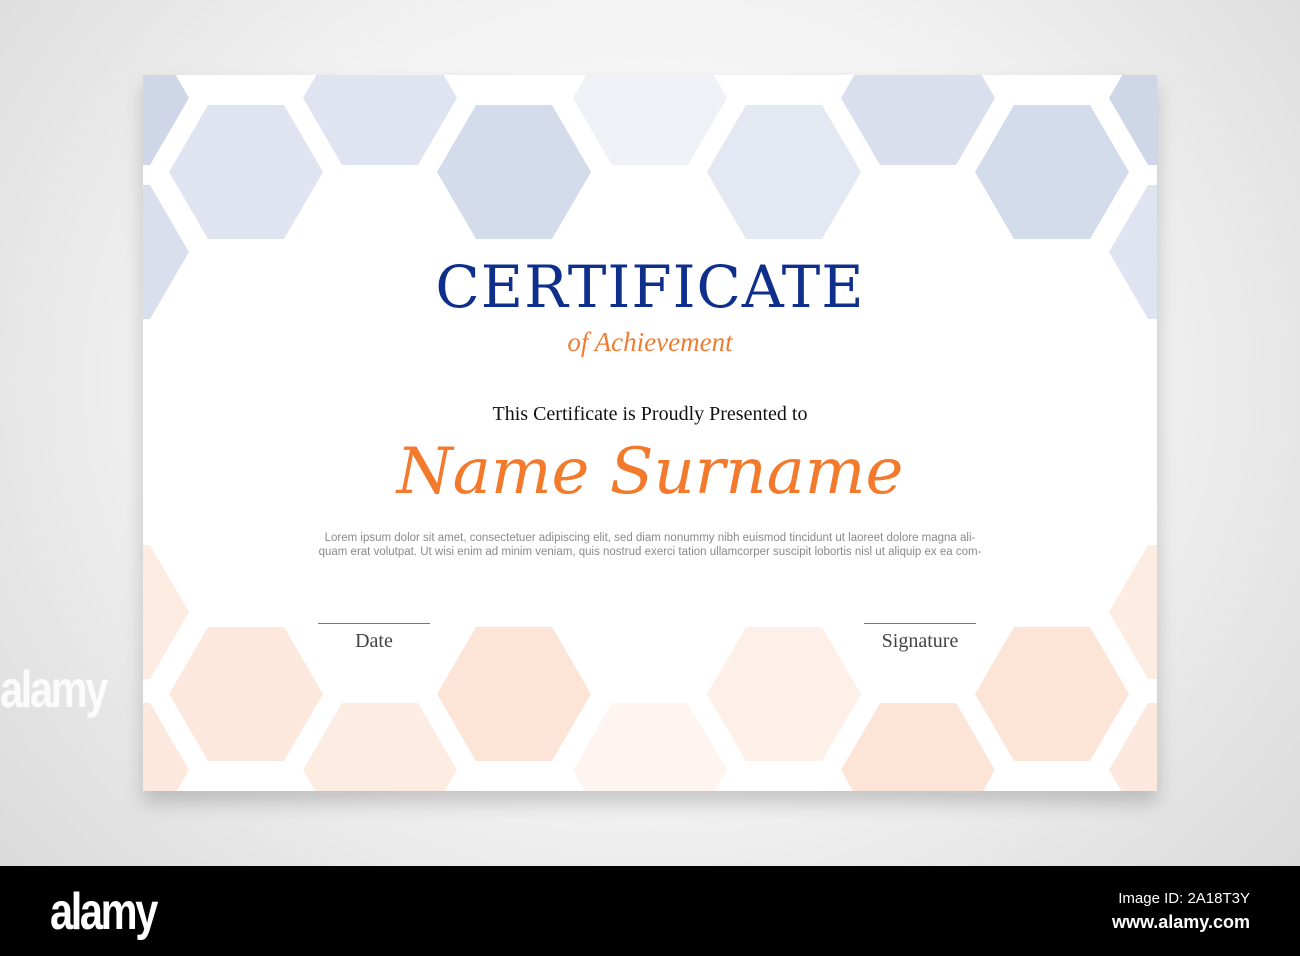 This screenshot has height=956, width=1300. Describe the element at coordinates (650, 414) in the screenshot. I see `presented-text: This Certificate is Proudly Presented to` at that location.